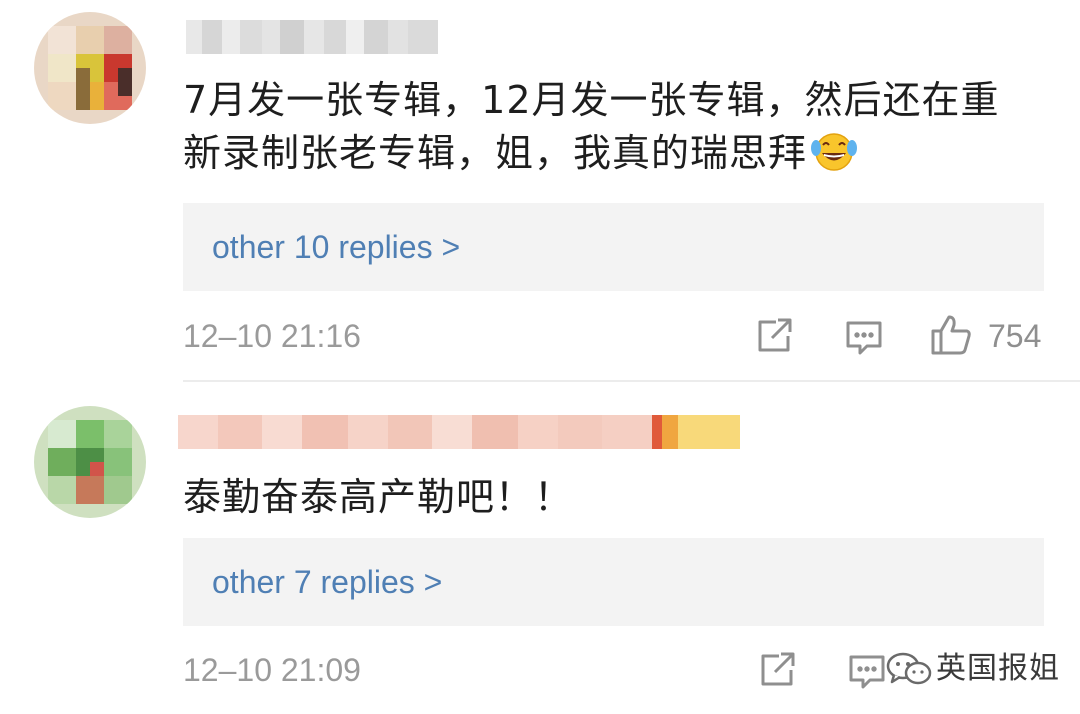 The image size is (1080, 714). What do you see at coordinates (613, 247) in the screenshot?
I see `more-replies-button: other 10 replies >` at bounding box center [613, 247].